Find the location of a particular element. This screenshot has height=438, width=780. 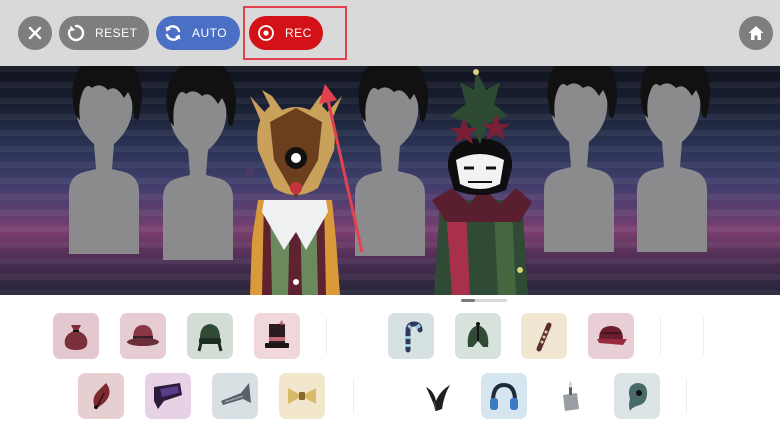

trumpet-icon is located at coordinates (236, 394).